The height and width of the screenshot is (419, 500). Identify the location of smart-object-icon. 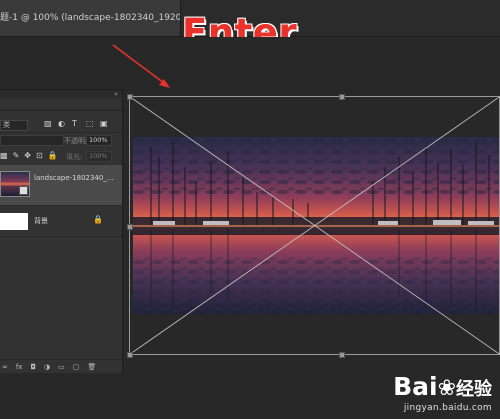
(23, 190).